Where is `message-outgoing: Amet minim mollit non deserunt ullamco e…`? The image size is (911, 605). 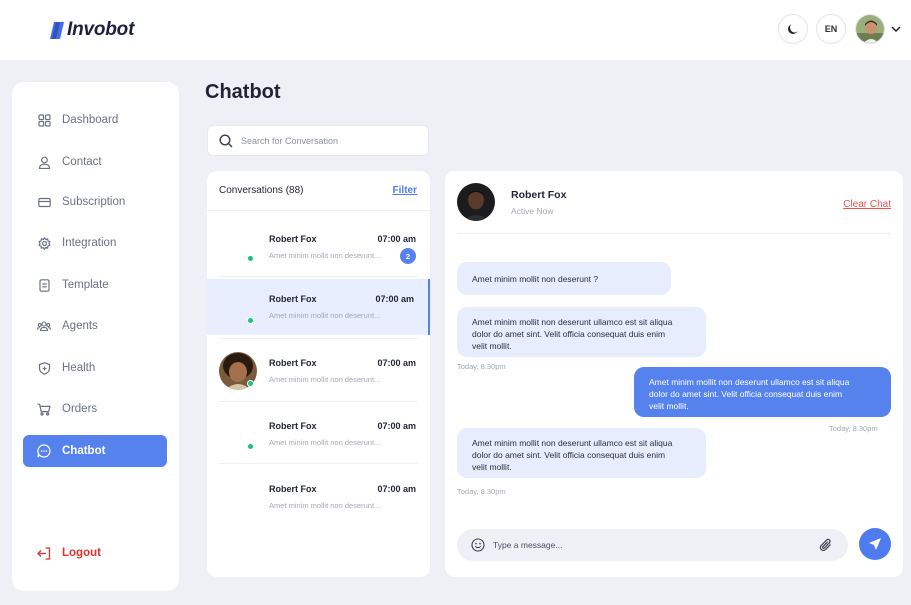 message-outgoing: Amet minim mollit non deserunt ullamco e… is located at coordinates (762, 392).